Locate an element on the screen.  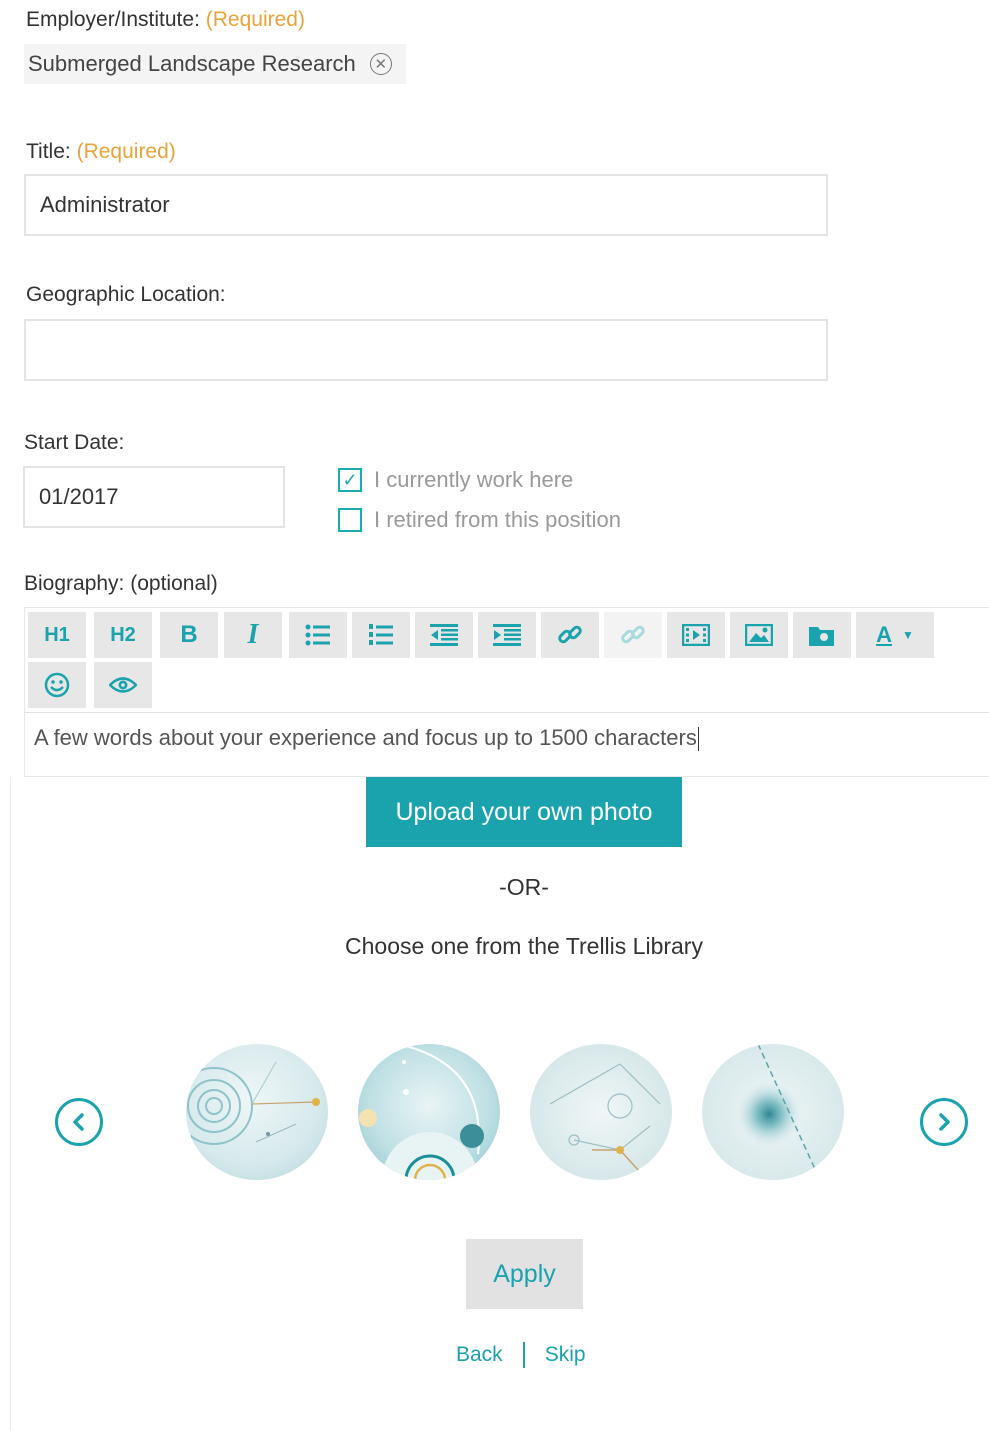
media-library-icon is located at coordinates (822, 635).